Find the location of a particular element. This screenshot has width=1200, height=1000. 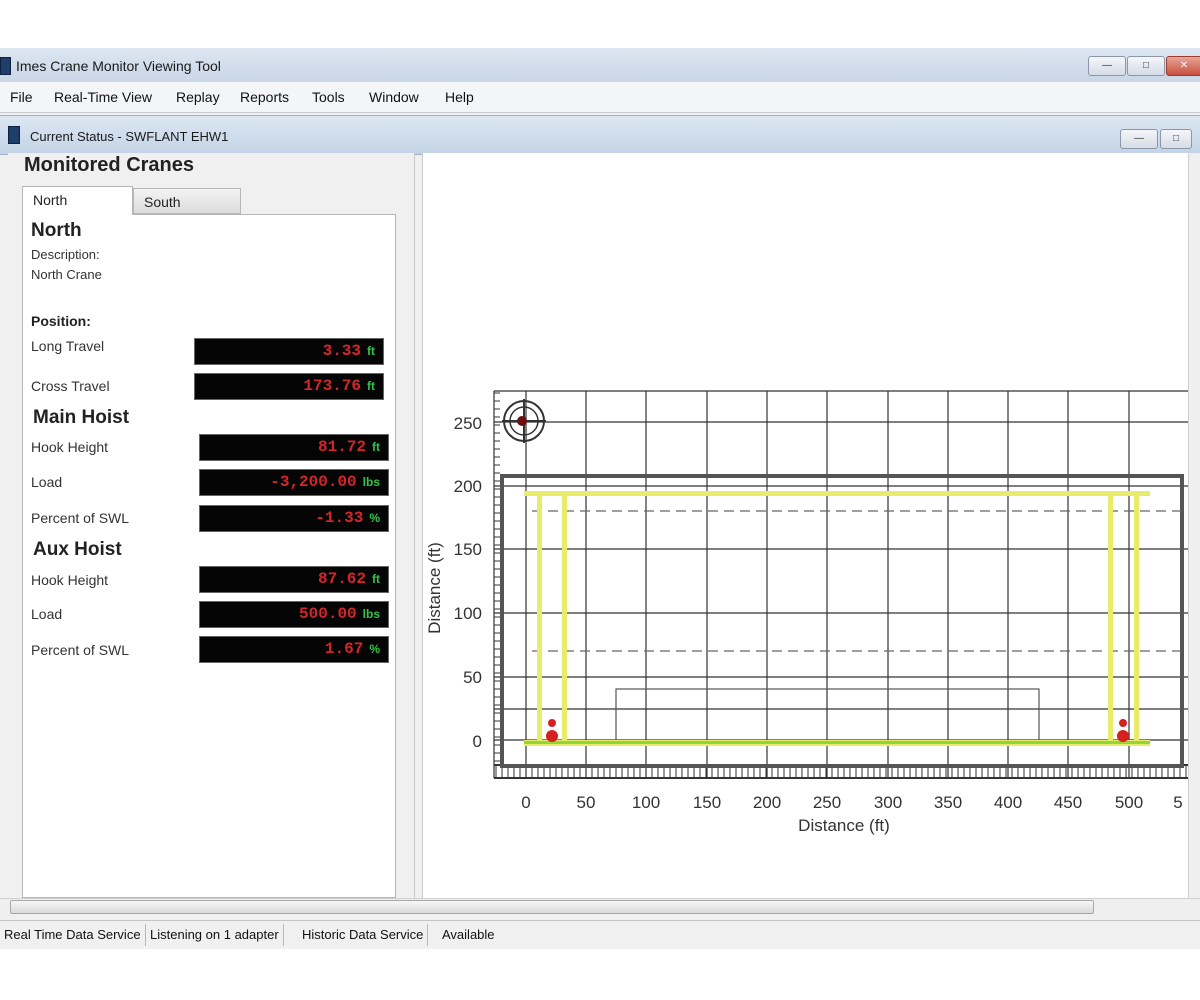

main-load-label: Load is located at coordinates (47, 482).